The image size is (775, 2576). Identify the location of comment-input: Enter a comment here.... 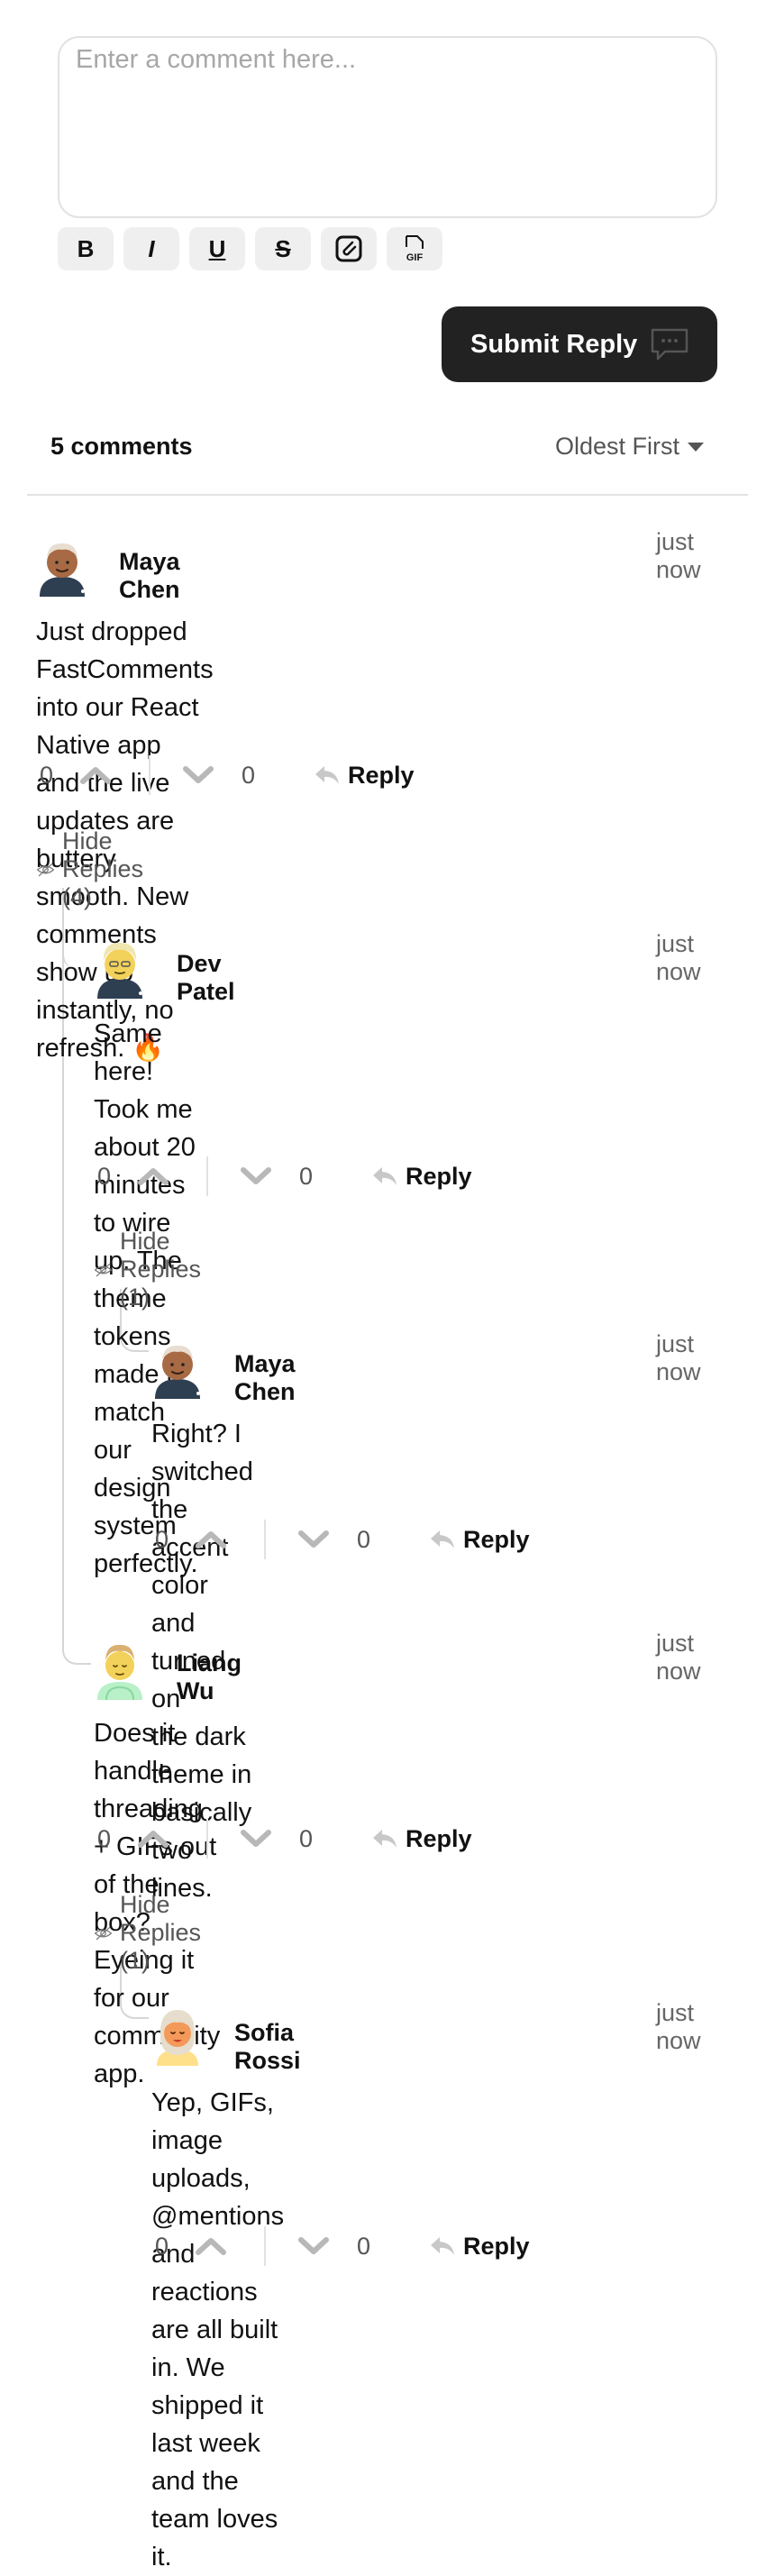
(387, 127).